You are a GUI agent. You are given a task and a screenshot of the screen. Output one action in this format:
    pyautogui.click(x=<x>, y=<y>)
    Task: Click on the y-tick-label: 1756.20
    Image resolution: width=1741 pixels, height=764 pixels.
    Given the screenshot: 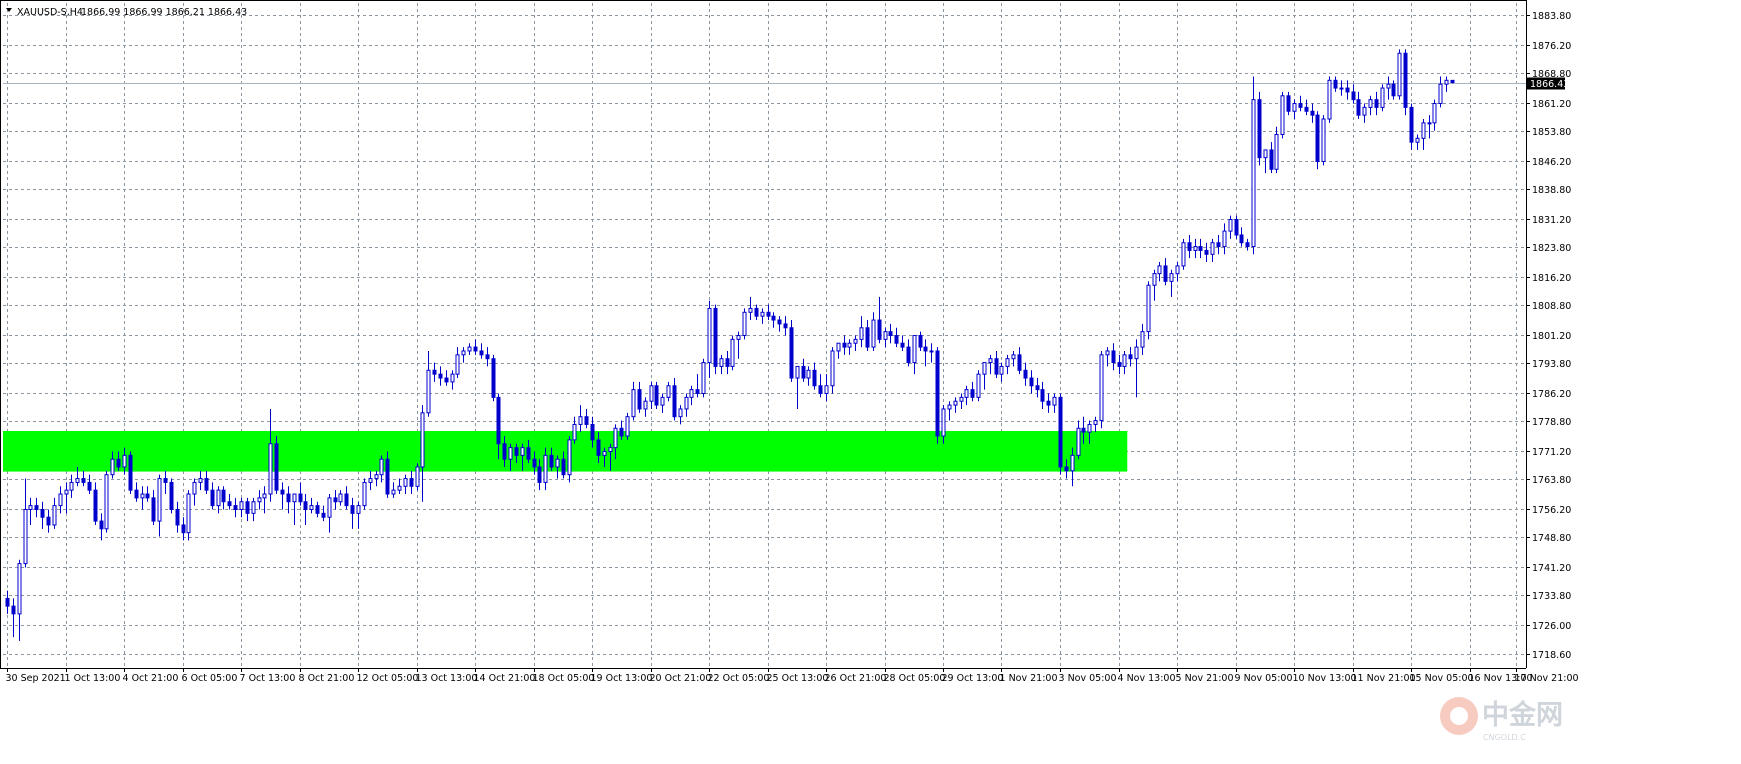 What is the action you would take?
    pyautogui.click(x=1551, y=510)
    